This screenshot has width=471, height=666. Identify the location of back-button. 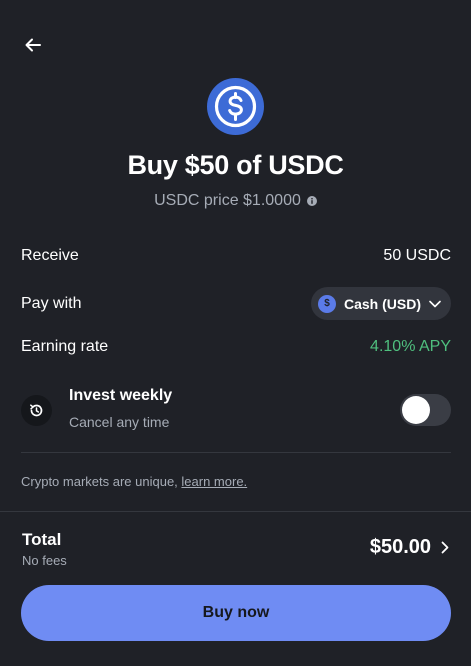
(33, 45).